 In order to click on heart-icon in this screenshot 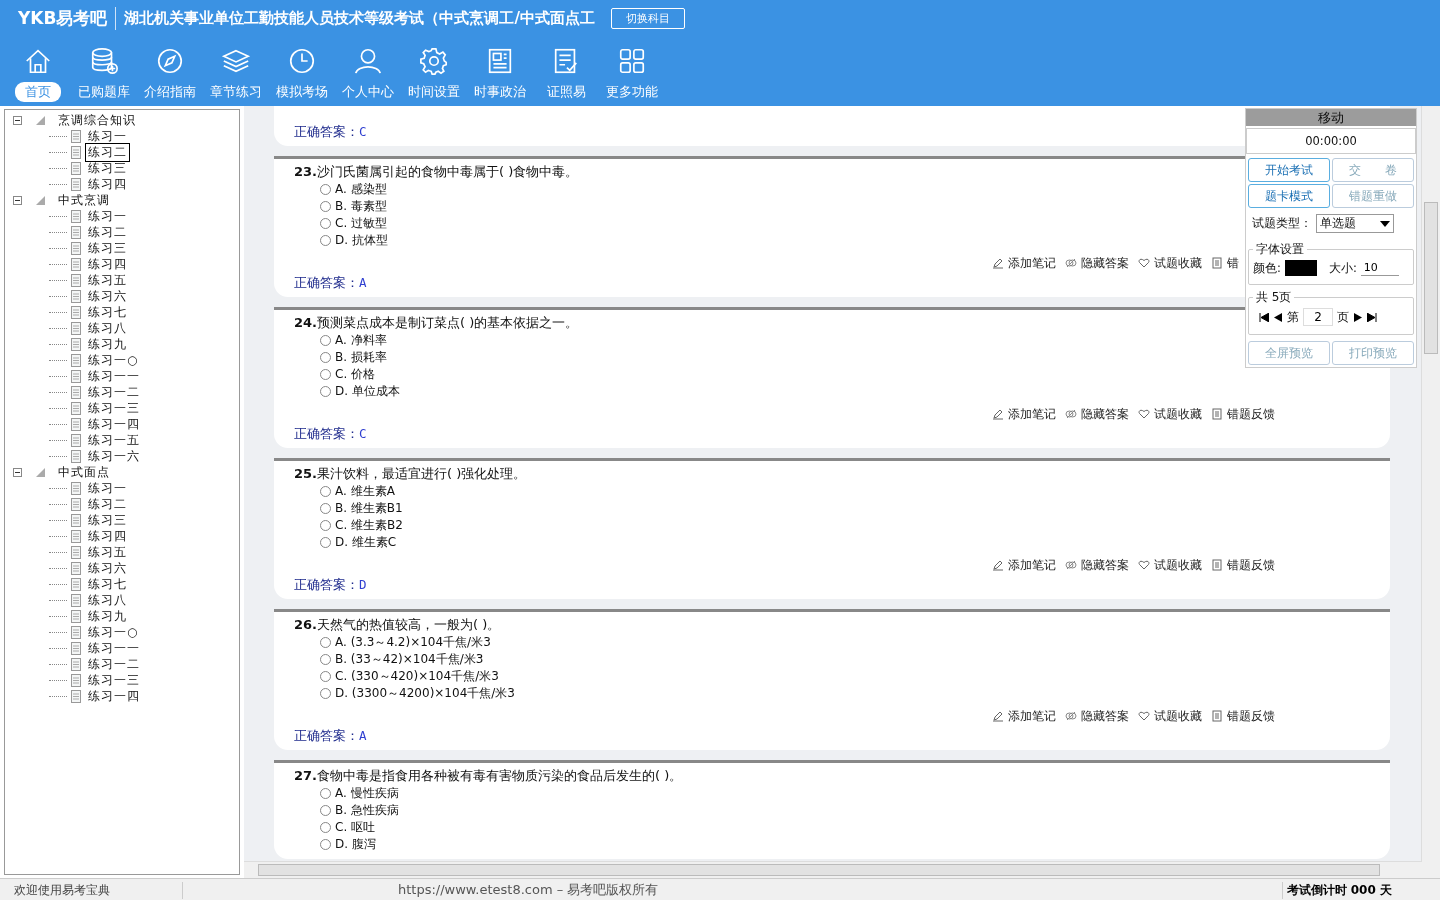, I will do `click(1144, 565)`.